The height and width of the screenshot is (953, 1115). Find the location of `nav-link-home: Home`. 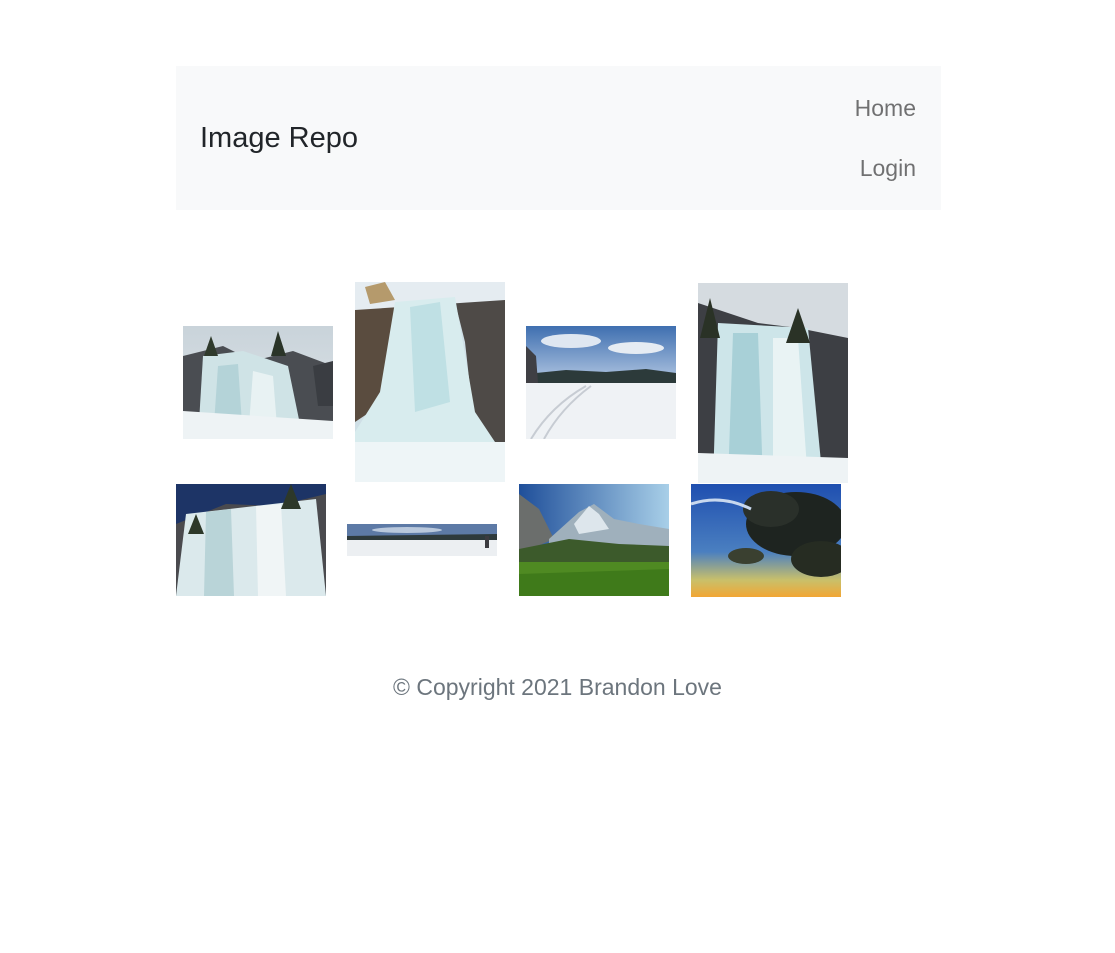

nav-link-home: Home is located at coordinates (885, 108).